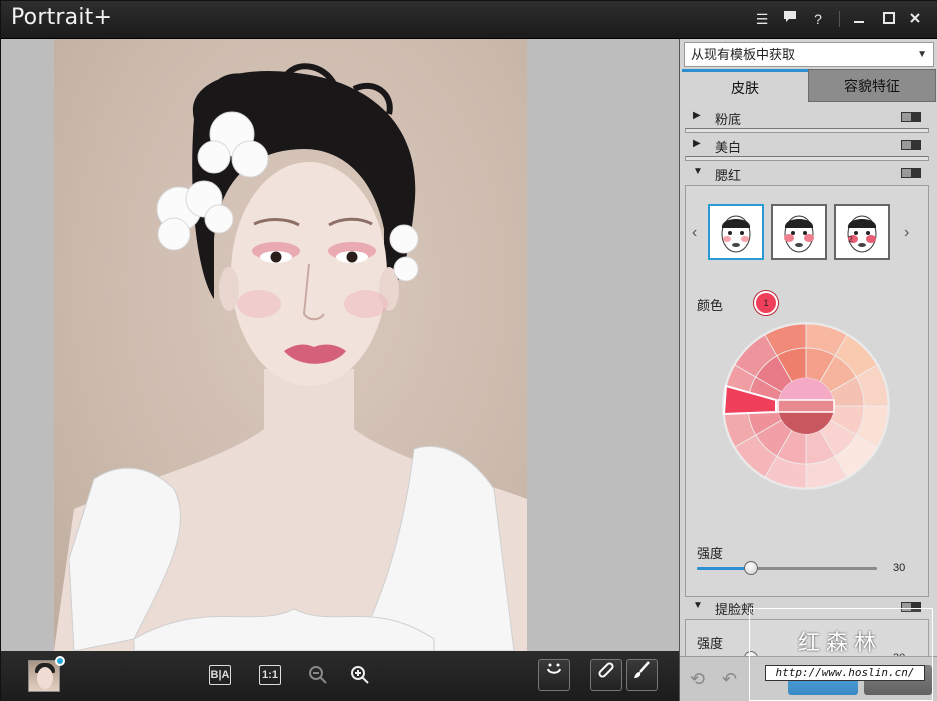 This screenshot has width=937, height=701. I want to click on watermark: 红森林 http://www.hoslin.cn/, so click(841, 654).